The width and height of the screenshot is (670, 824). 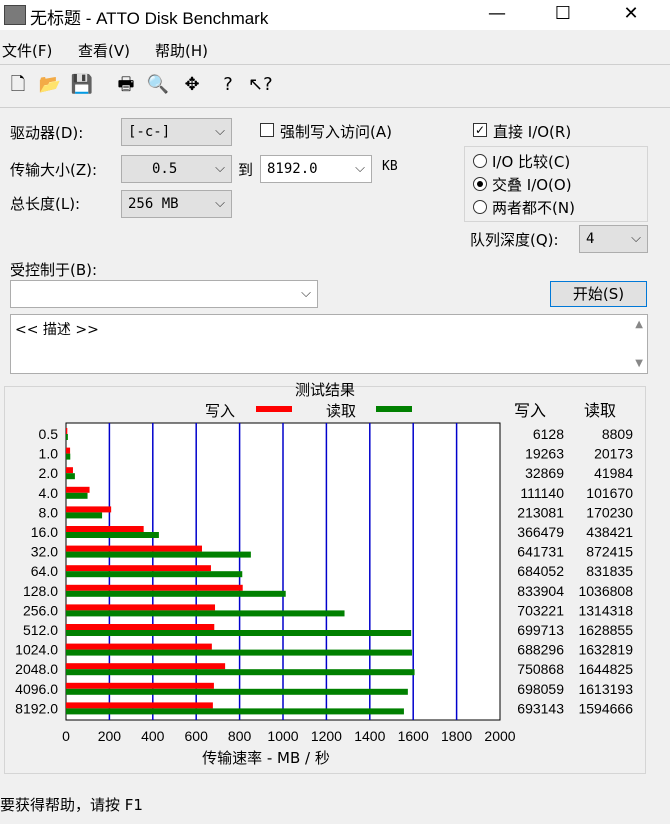 I want to click on open-folder-icon: 📂, so click(x=50, y=85).